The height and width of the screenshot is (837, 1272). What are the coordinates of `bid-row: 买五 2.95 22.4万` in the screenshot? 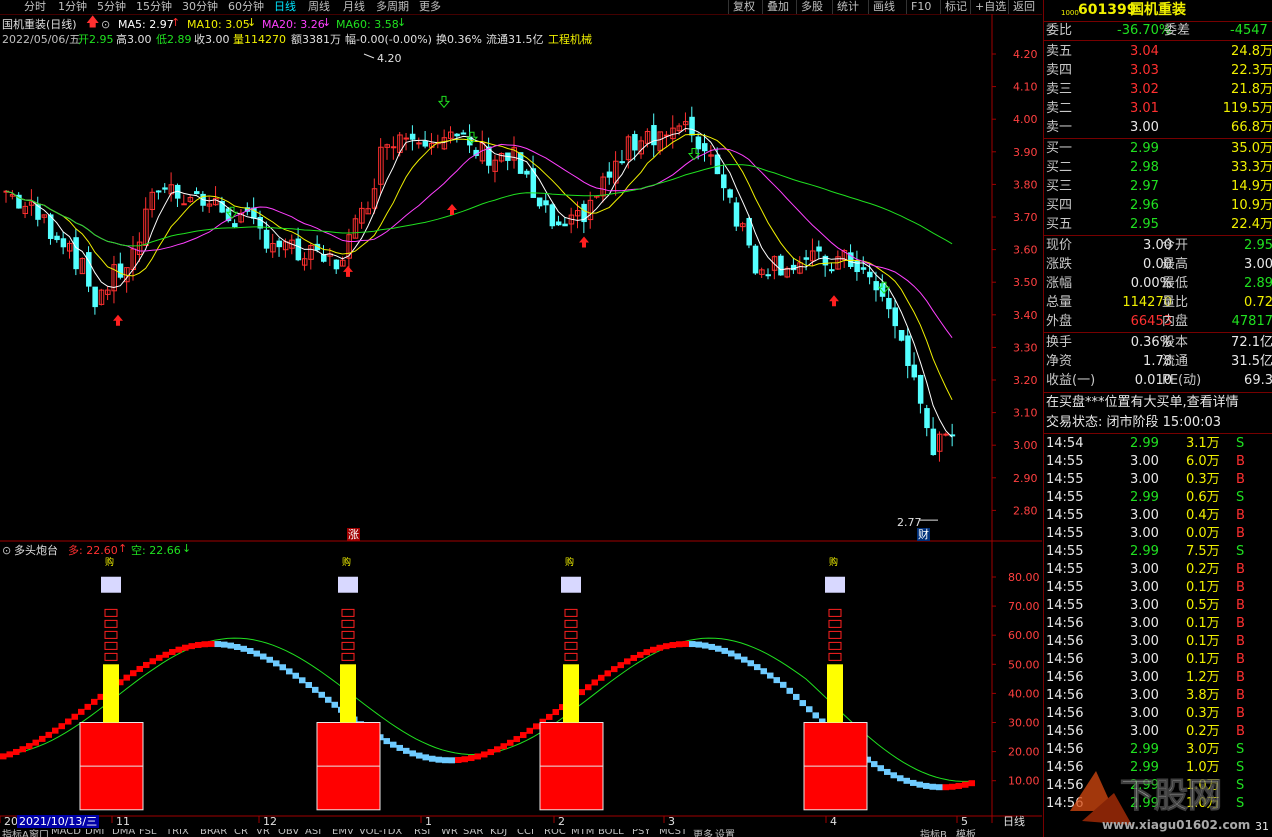 It's located at (1158, 225).